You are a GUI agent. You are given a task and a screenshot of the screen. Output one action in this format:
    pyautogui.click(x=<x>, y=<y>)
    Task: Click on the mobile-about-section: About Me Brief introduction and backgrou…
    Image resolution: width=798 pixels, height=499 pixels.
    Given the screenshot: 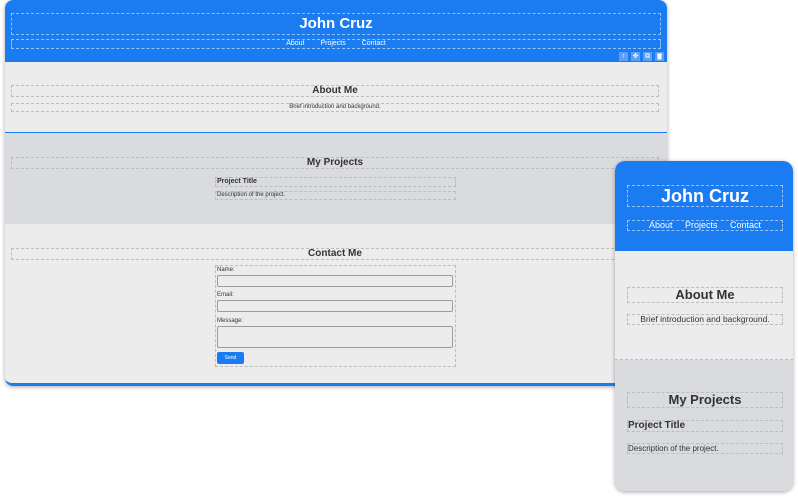 What is the action you would take?
    pyautogui.click(x=704, y=305)
    